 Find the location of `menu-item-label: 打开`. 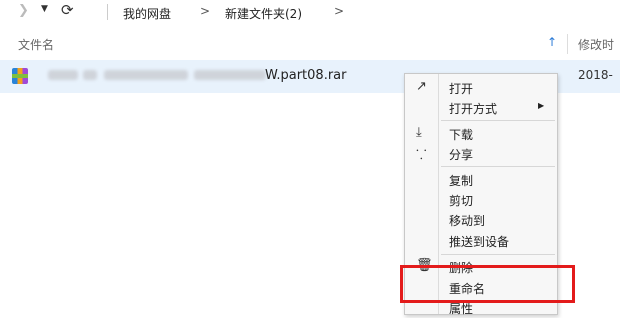

menu-item-label: 打开 is located at coordinates (461, 89).